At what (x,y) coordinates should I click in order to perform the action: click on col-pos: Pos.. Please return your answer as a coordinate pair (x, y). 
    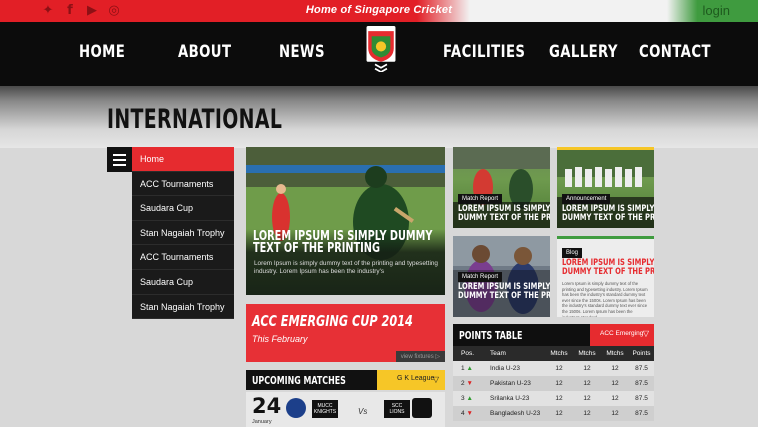
    Looking at the image, I should click on (468, 353).